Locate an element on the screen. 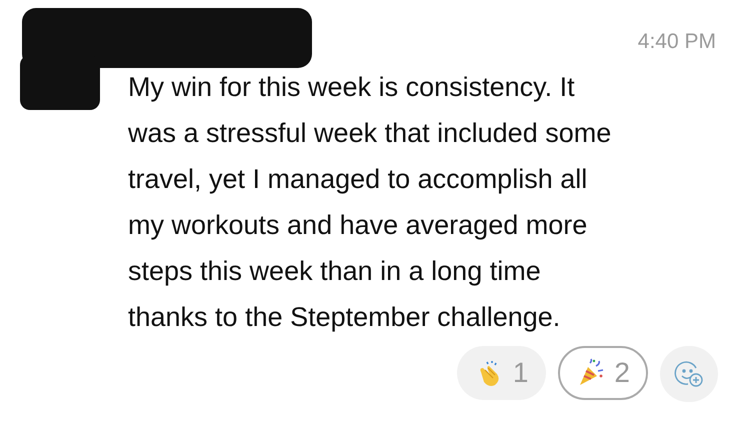 The height and width of the screenshot is (447, 750). reaction-button: 1 is located at coordinates (501, 373).